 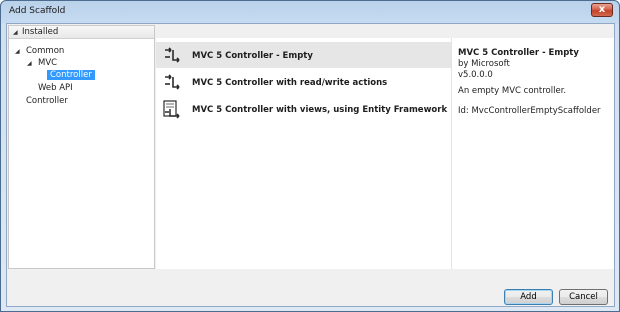 I want to click on close-button: x, so click(x=602, y=10).